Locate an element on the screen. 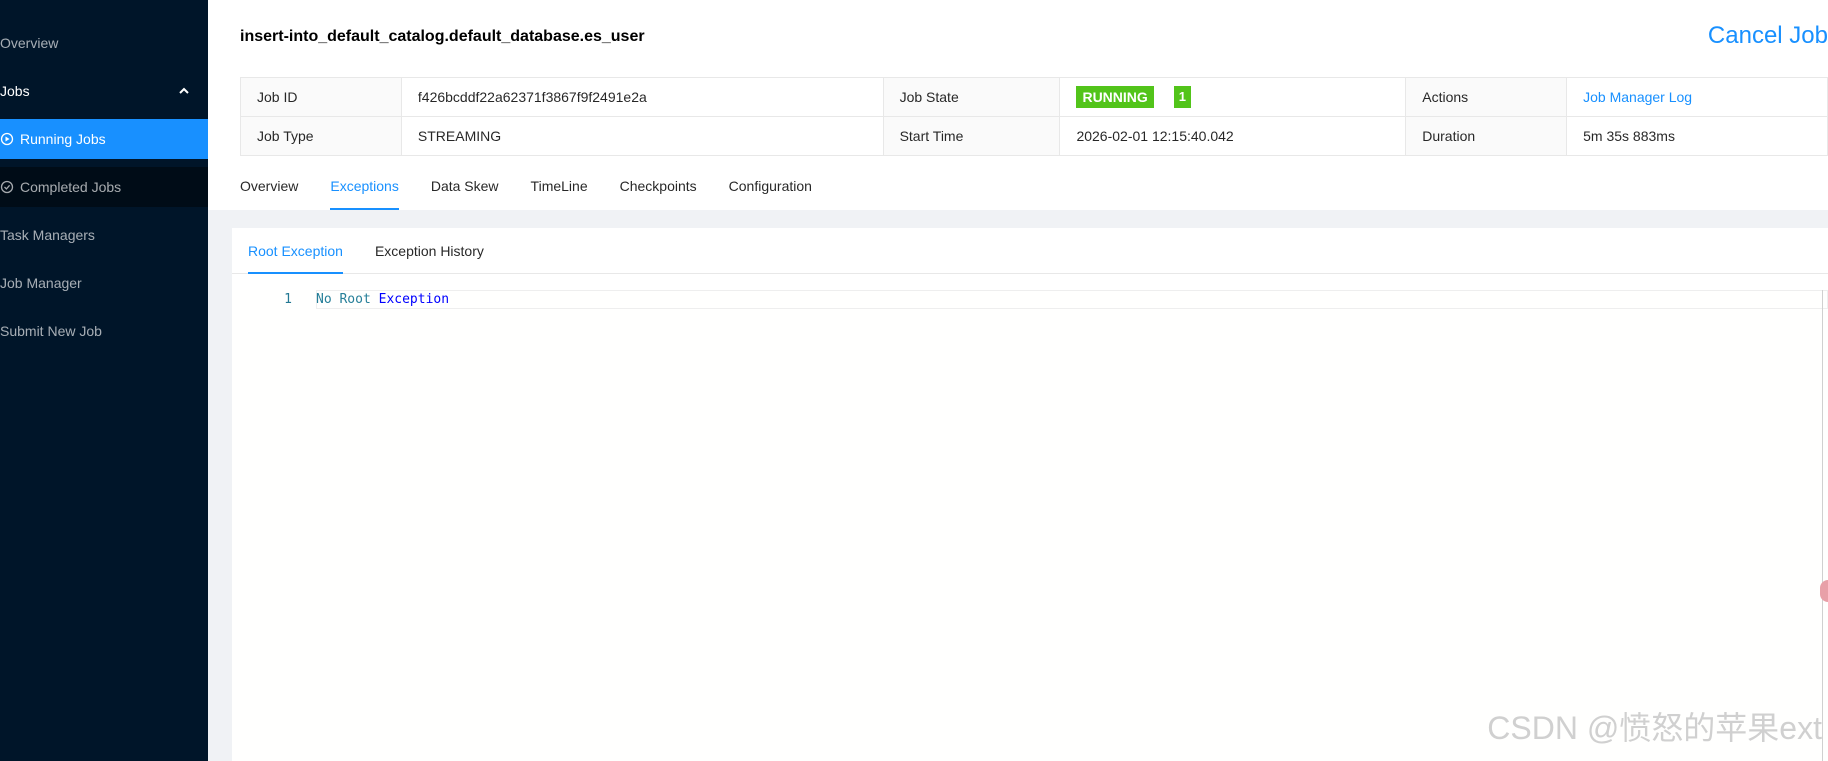 The width and height of the screenshot is (1828, 761). exception-subtabs: Root Exception Exception History is located at coordinates (1030, 251).